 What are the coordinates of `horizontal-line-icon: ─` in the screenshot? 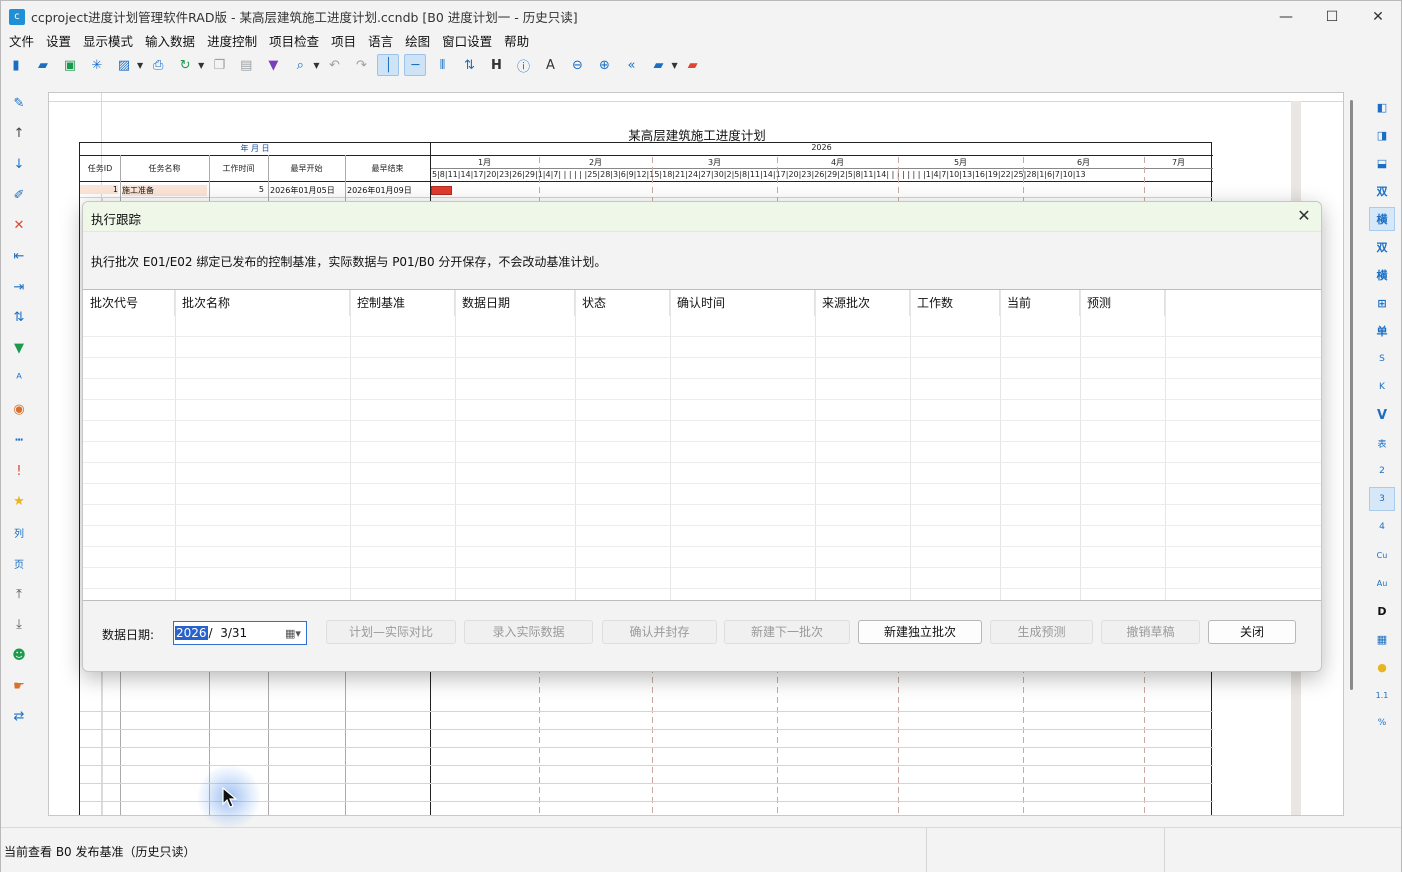 It's located at (415, 65).